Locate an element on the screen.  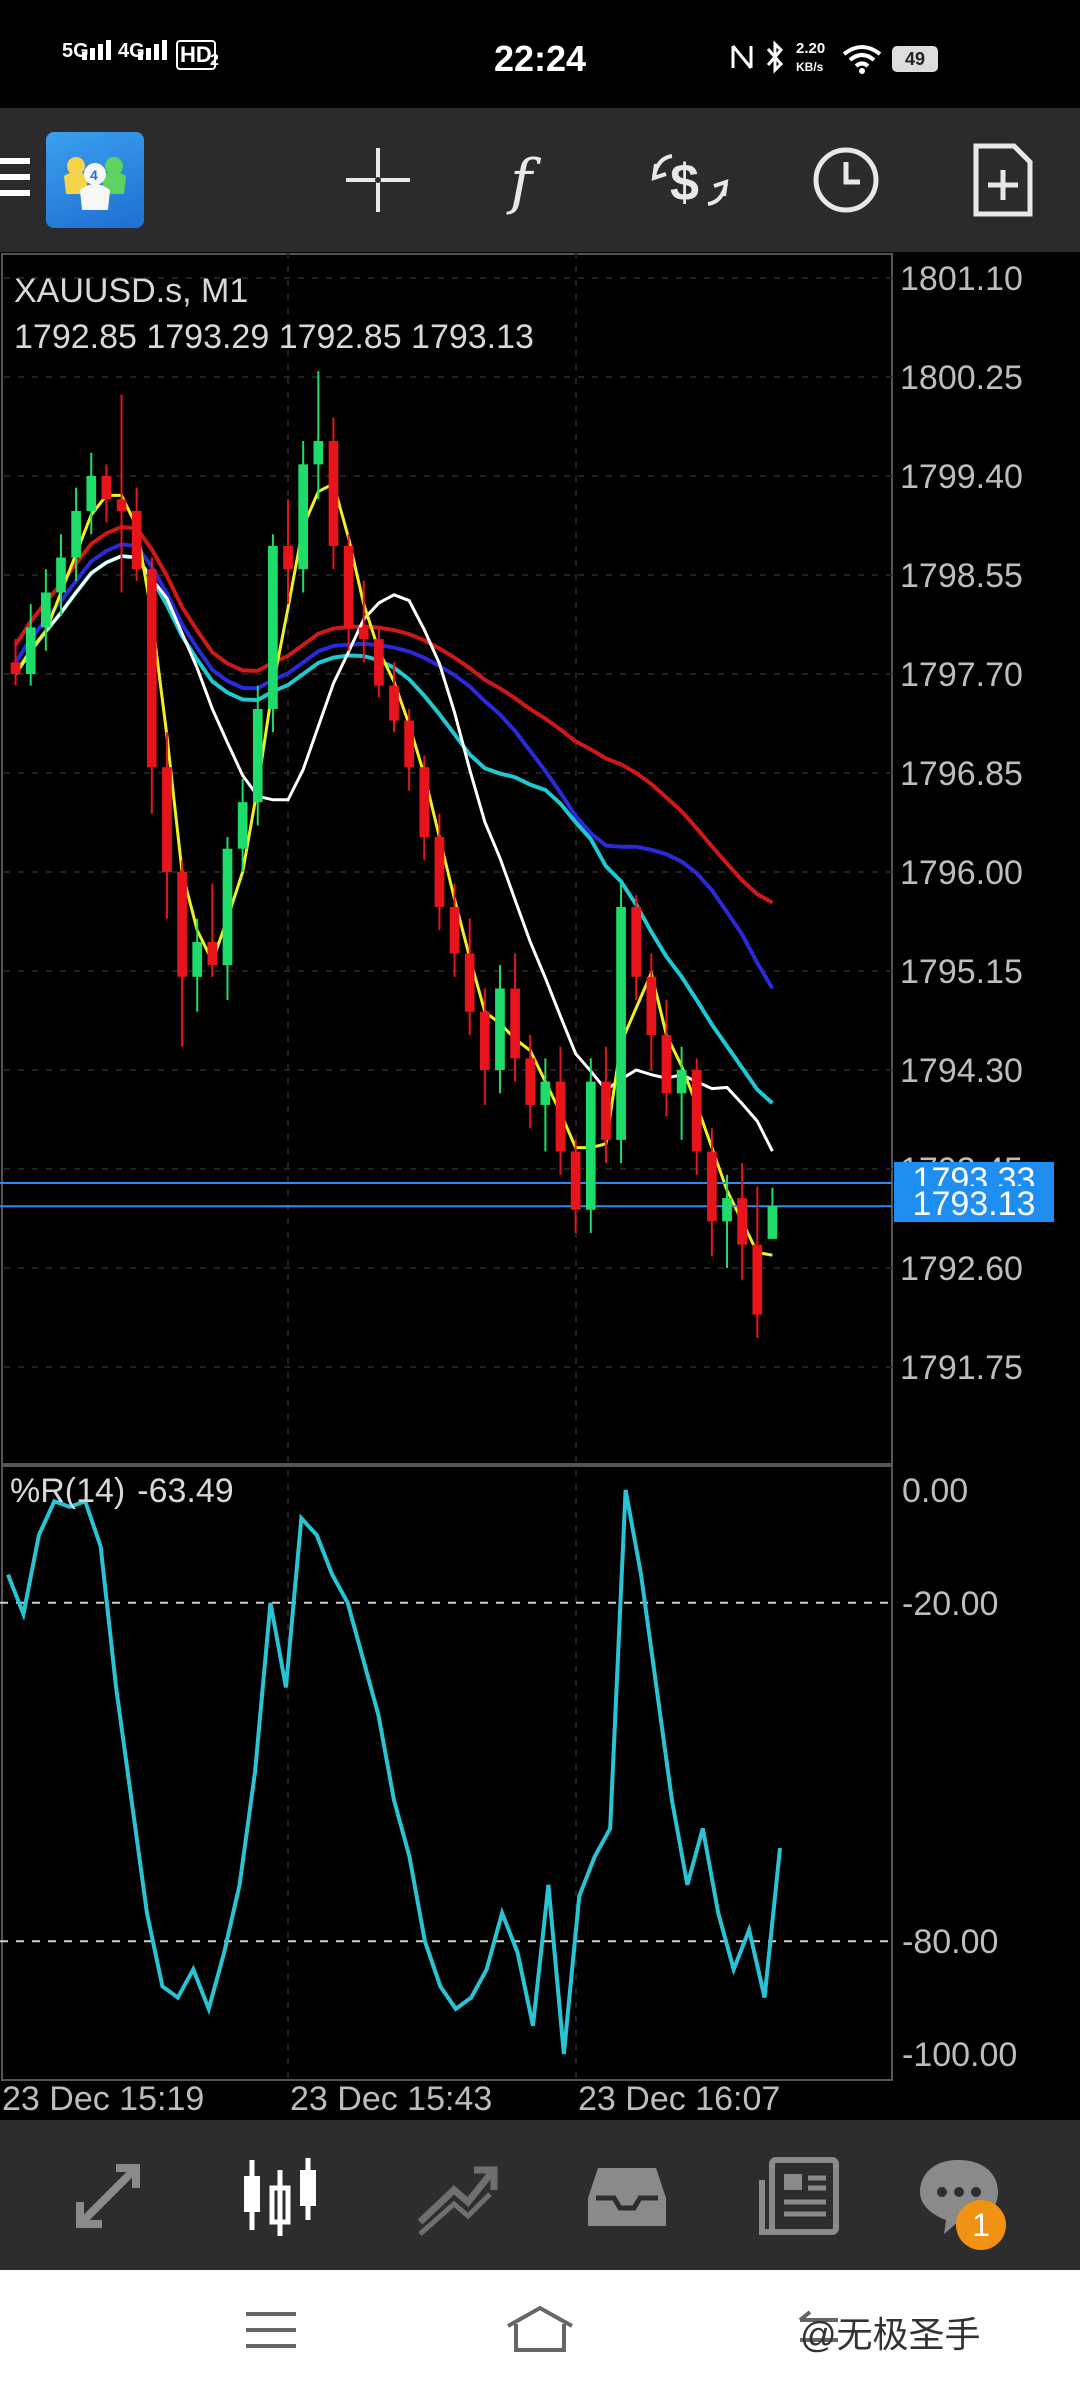
metatrader-logo-icon: 4 is located at coordinates (95, 180).